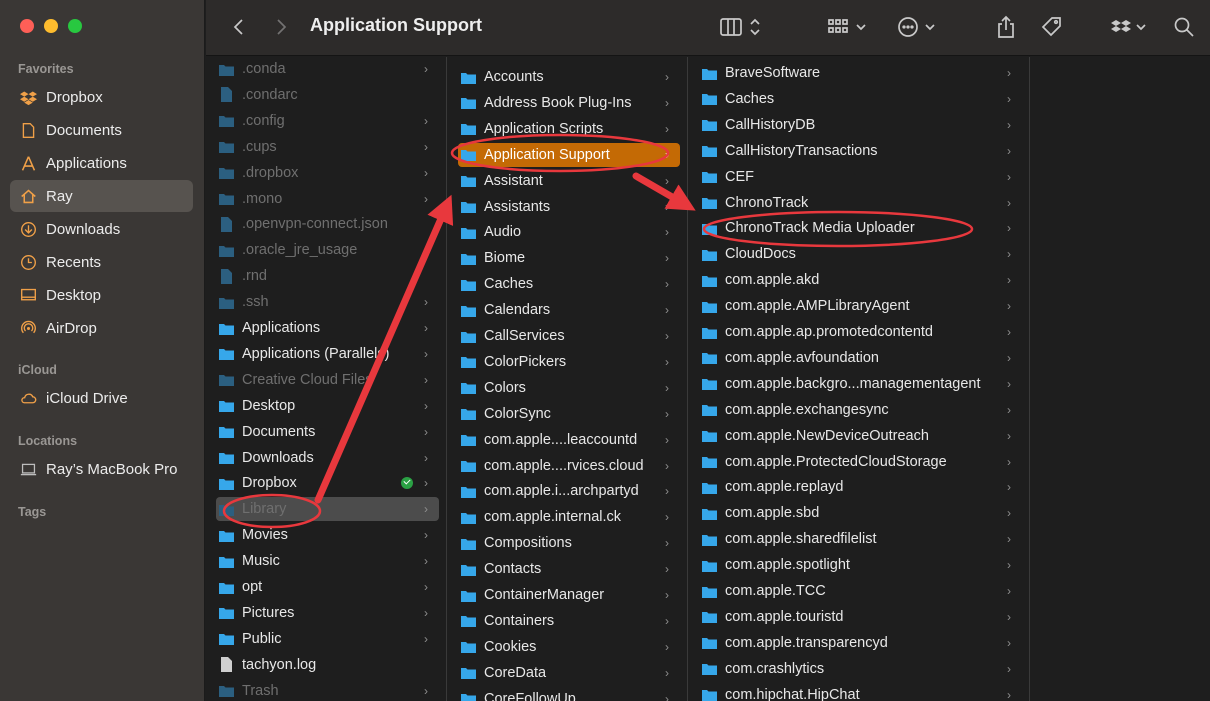 This screenshot has height=701, width=1210. Describe the element at coordinates (327, 328) in the screenshot. I see `folder-row: Applications ›` at that location.